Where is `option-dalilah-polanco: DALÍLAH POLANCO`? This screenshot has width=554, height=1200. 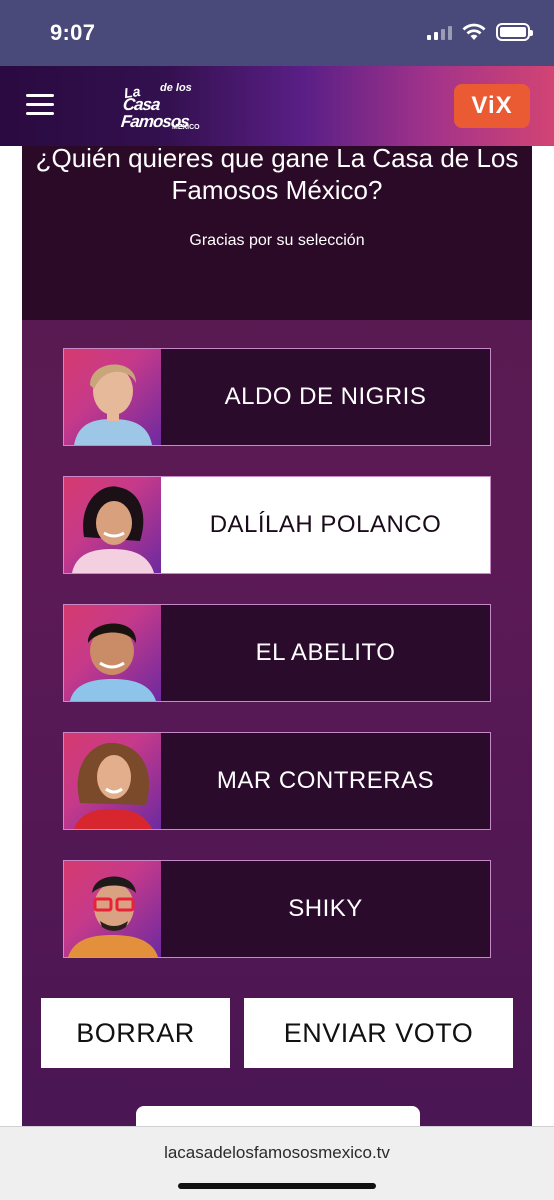 option-dalilah-polanco: DALÍLAH POLANCO is located at coordinates (277, 525).